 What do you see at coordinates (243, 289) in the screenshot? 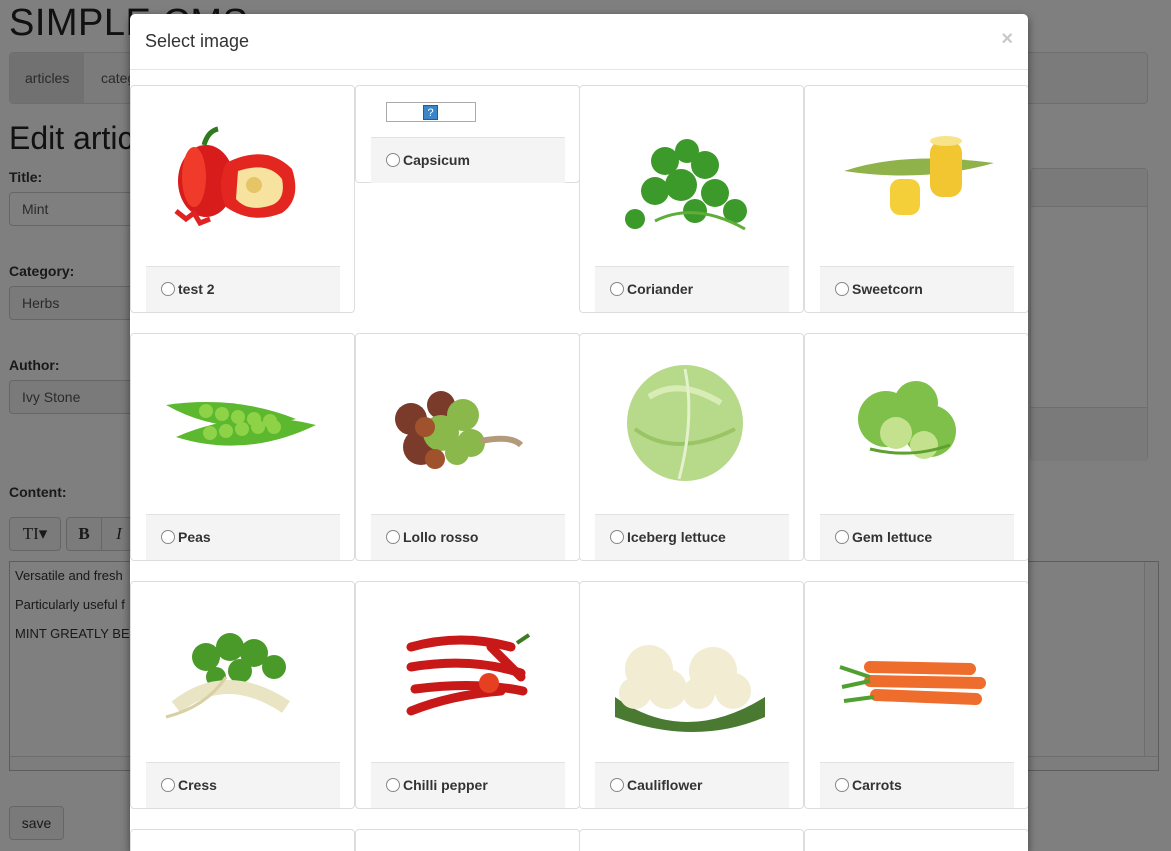
I see `image-option-label: test 2` at bounding box center [243, 289].